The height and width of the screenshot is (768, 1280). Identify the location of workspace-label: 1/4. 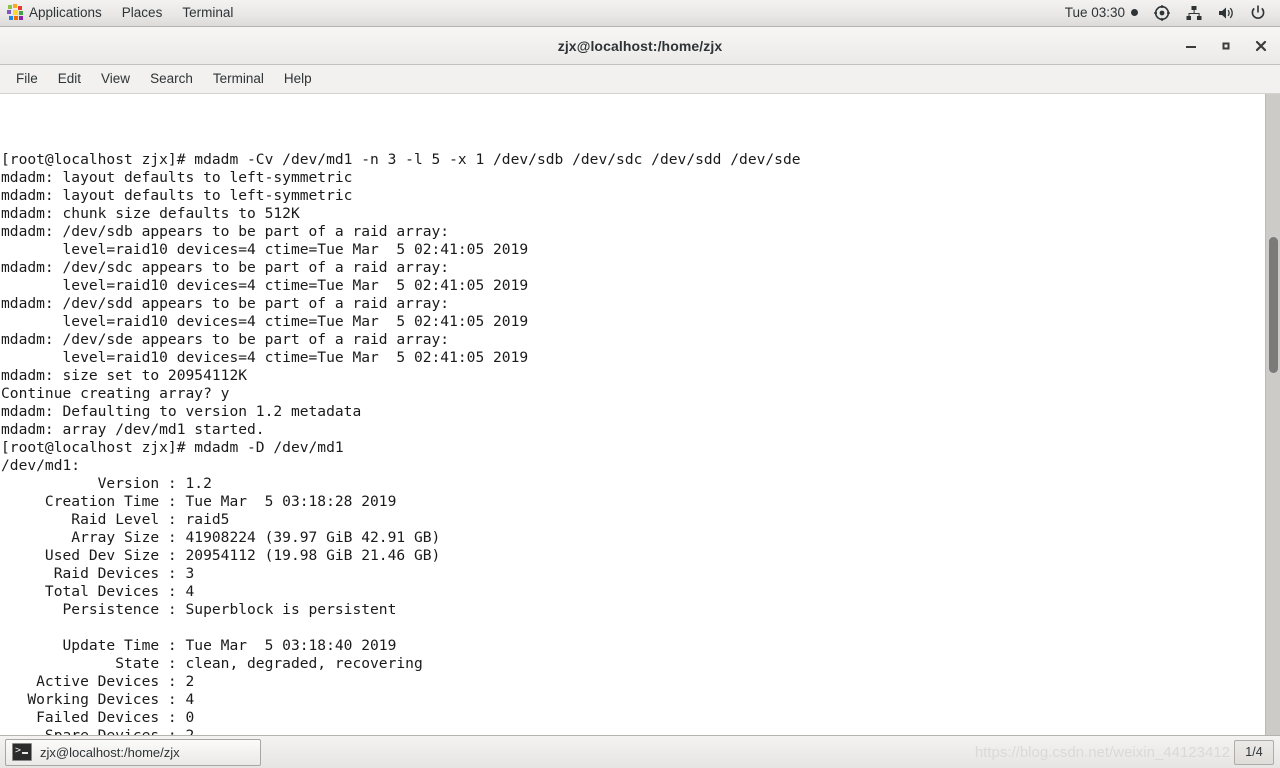
(1254, 752).